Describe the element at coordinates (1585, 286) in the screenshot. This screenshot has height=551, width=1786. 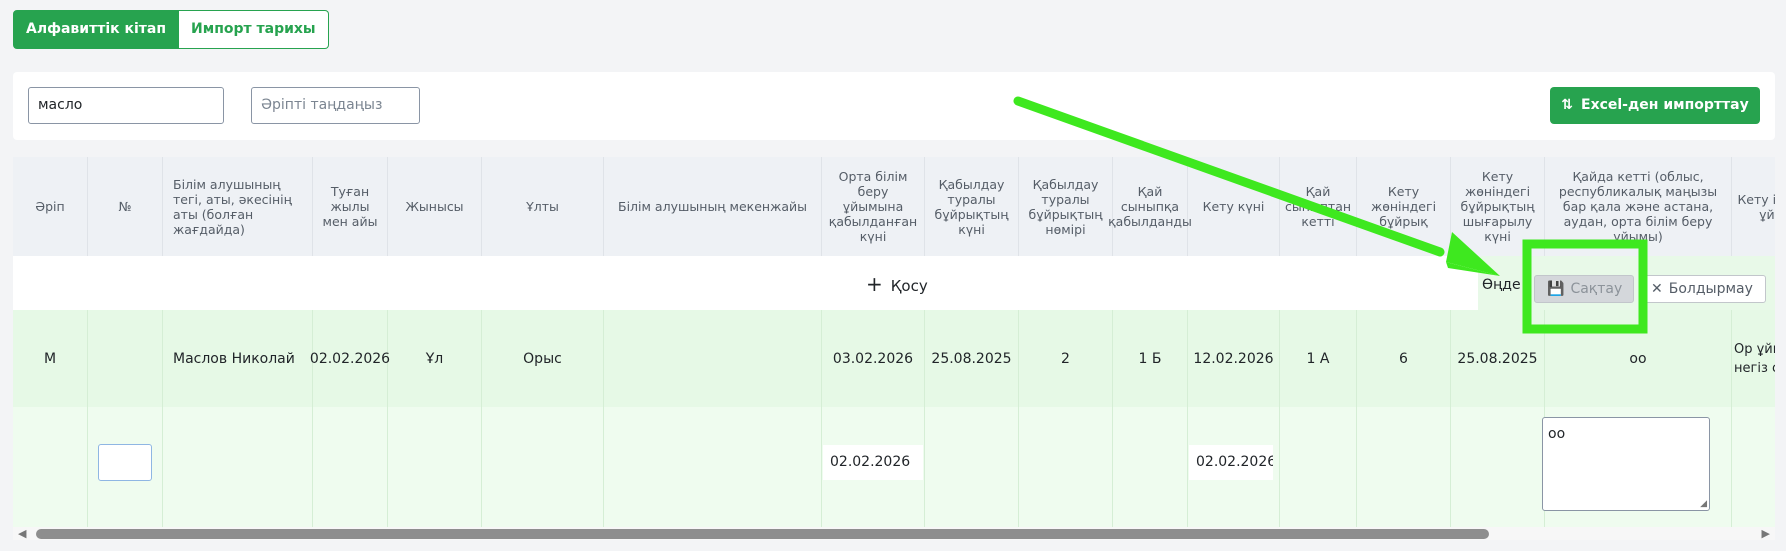
I see `annotation-highlight-box` at that location.